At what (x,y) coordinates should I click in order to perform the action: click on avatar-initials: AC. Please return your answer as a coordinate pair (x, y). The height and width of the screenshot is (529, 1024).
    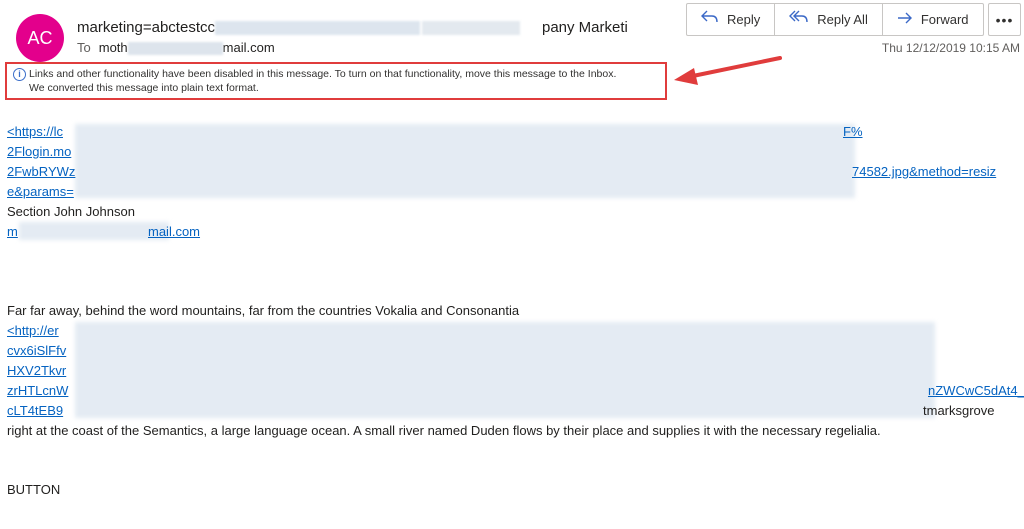
    Looking at the image, I should click on (40, 37).